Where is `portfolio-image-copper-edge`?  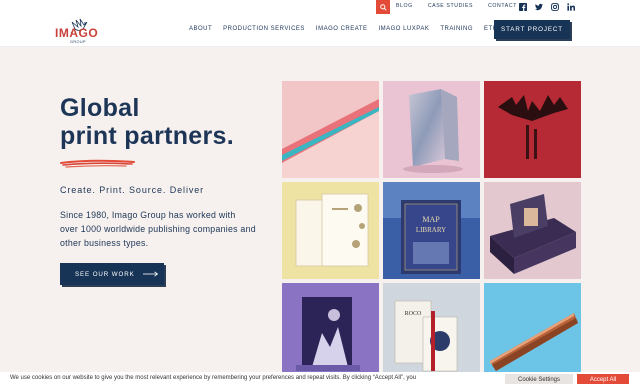 portfolio-image-copper-edge is located at coordinates (532, 331).